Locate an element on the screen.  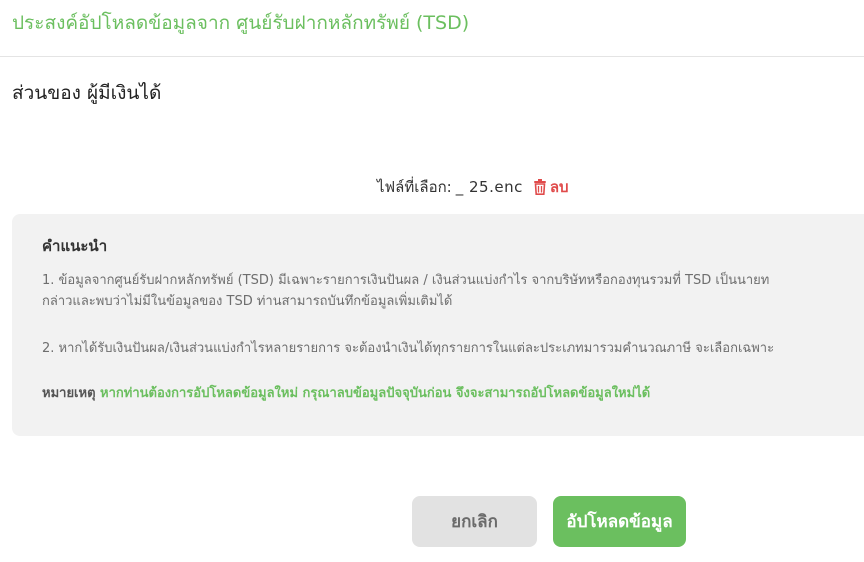
selected-file-row: ไฟล์ที่เลือก: _ 25.enc ลบ is located at coordinates (473, 187).